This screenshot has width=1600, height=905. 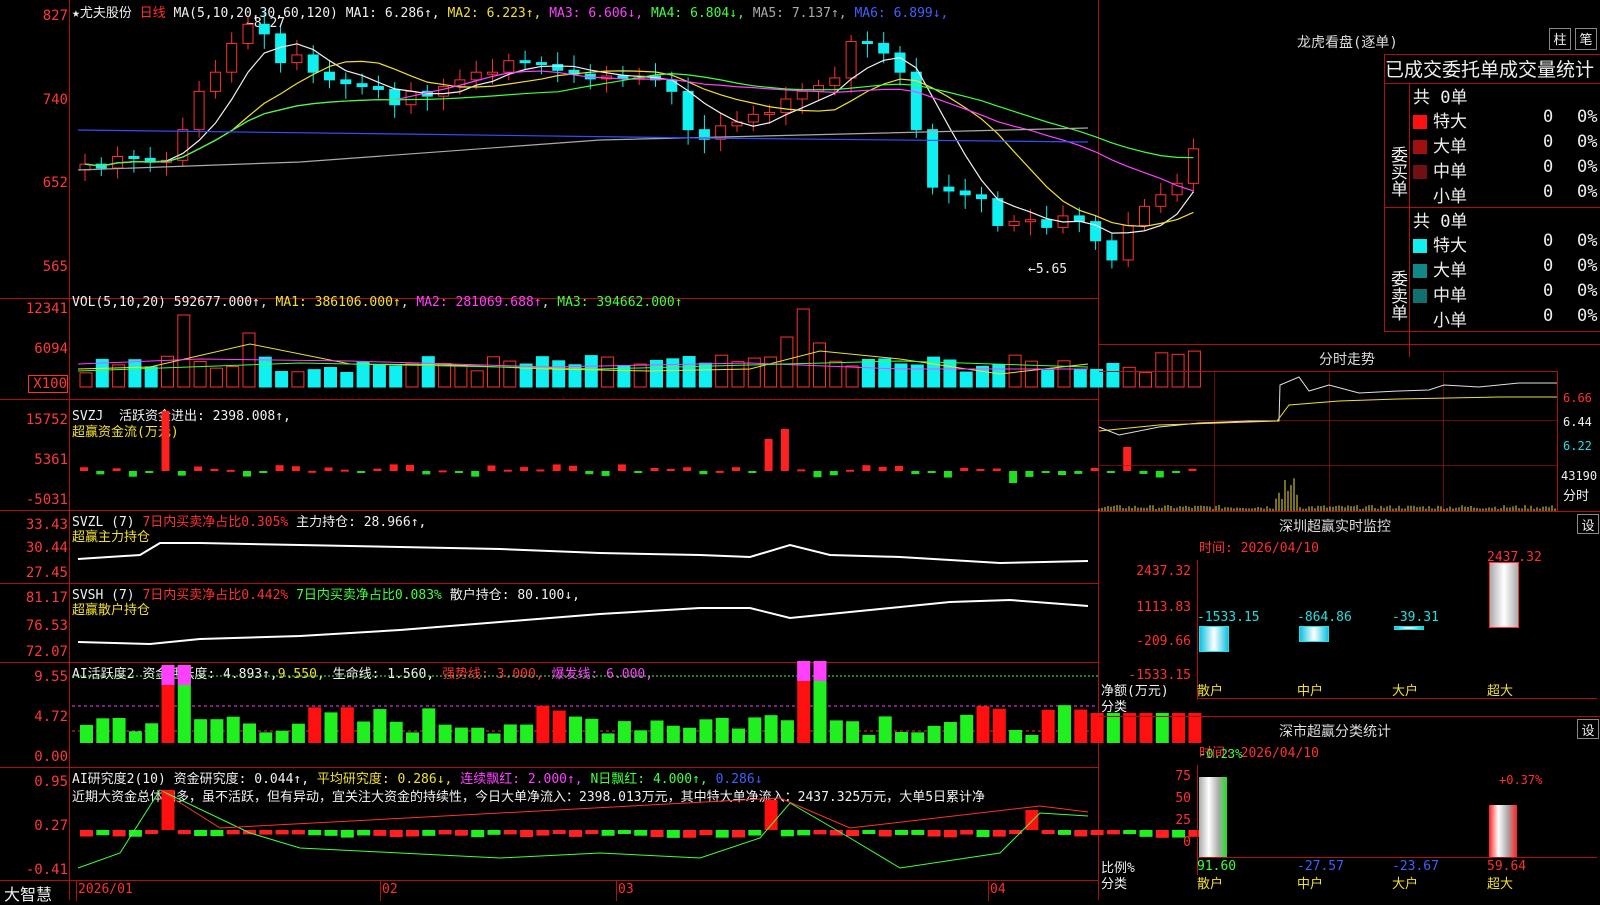 I want to click on date-mar: 03, so click(x=626, y=889).